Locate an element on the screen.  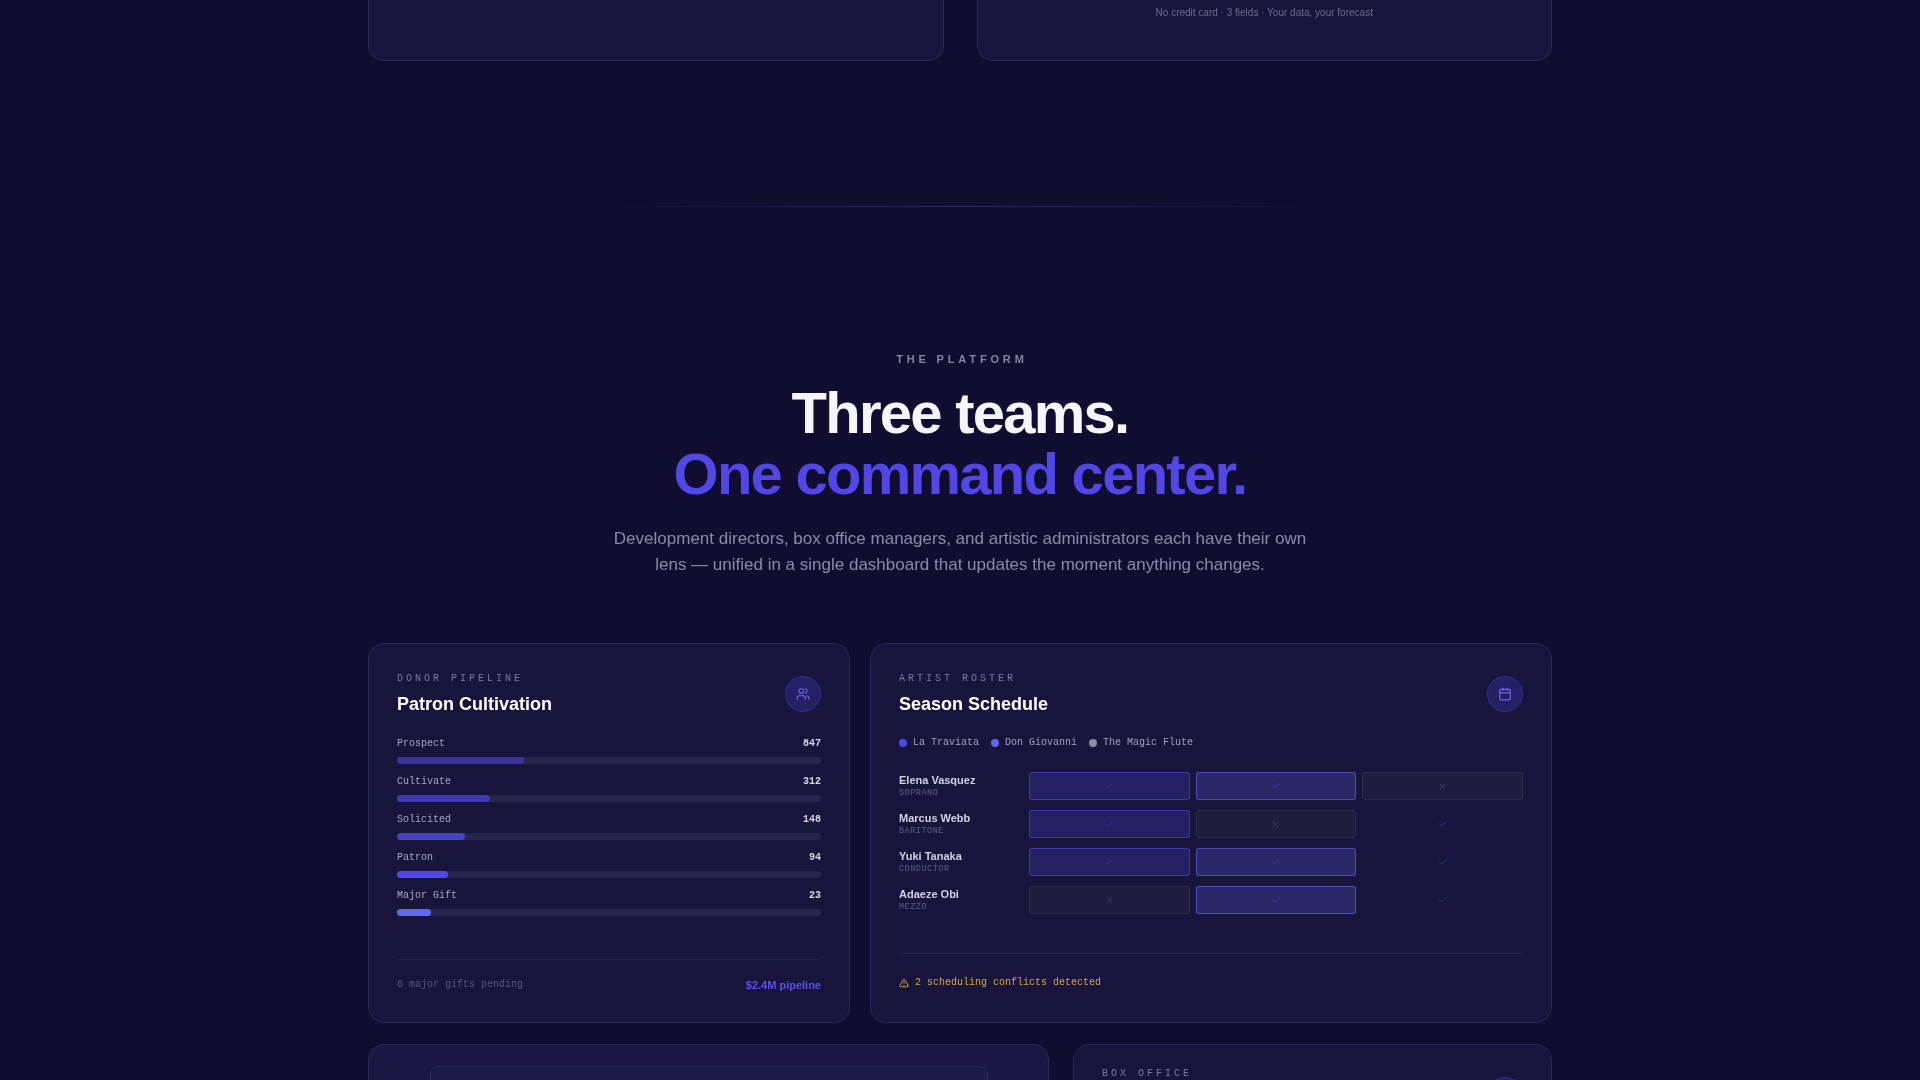
section-description: Development directors, box office managers, and artistic administrators each have their own lens — unified in a single dashboard that updates the moment anything changes. is located at coordinates (960, 552).